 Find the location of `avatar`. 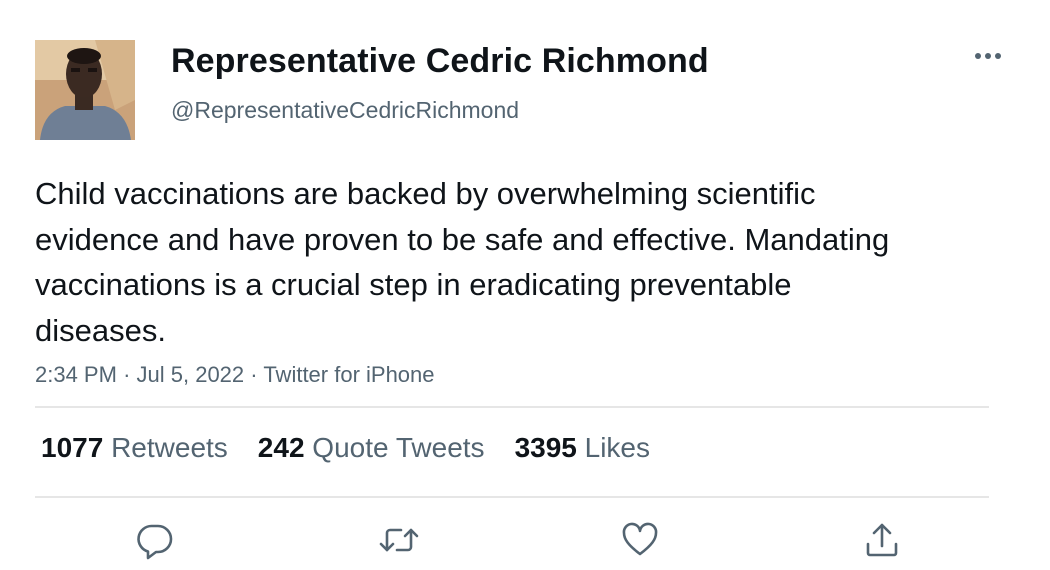

avatar is located at coordinates (85, 90).